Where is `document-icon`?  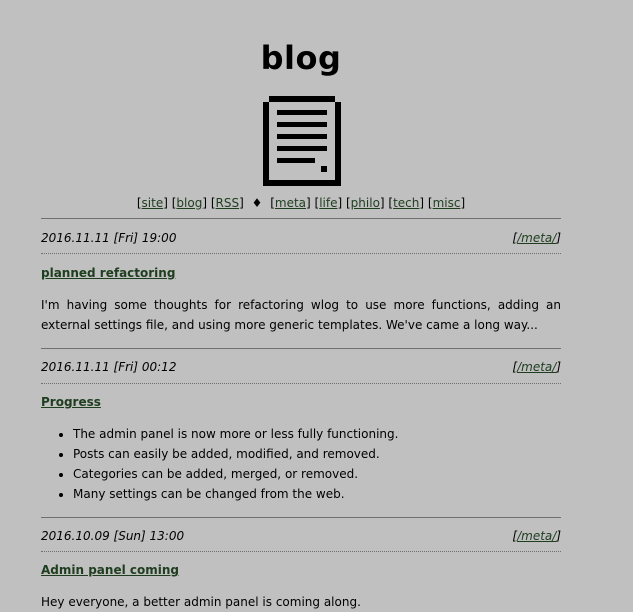
document-icon is located at coordinates (302, 141).